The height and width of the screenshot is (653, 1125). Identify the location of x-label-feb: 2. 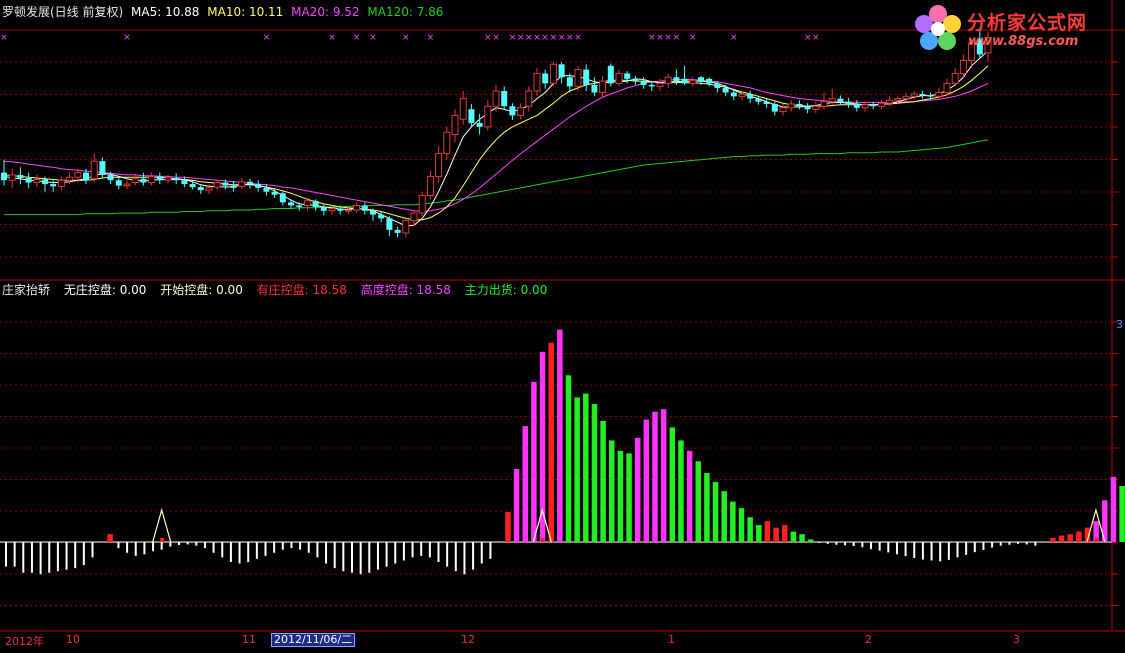
(868, 639).